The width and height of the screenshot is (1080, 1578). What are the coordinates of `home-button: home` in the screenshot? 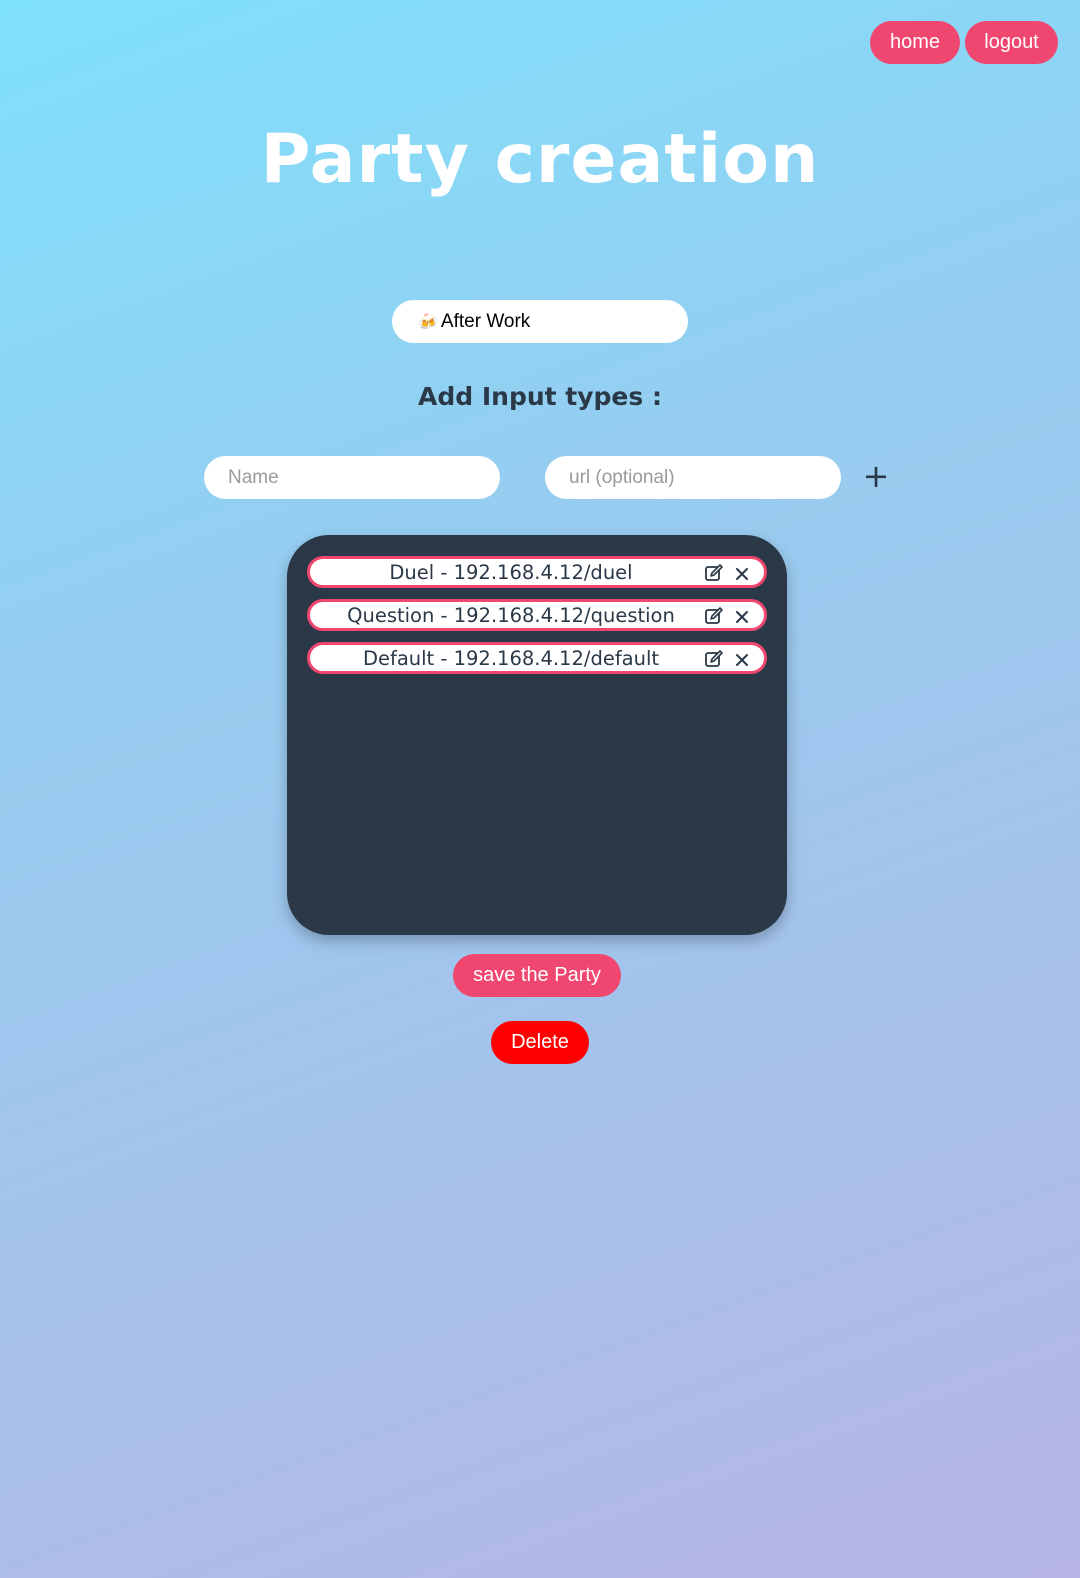 It's located at (915, 42).